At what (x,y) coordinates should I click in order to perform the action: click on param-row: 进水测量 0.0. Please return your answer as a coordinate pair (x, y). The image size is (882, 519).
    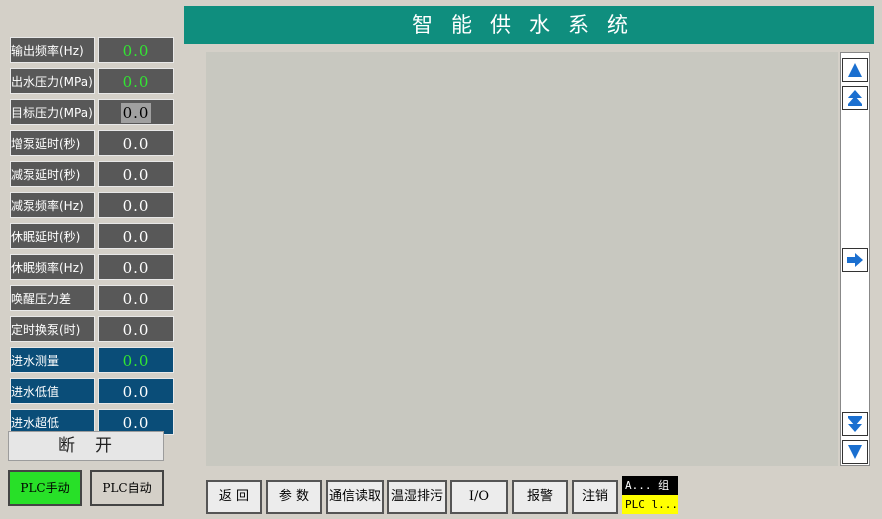
    Looking at the image, I should click on (92, 360).